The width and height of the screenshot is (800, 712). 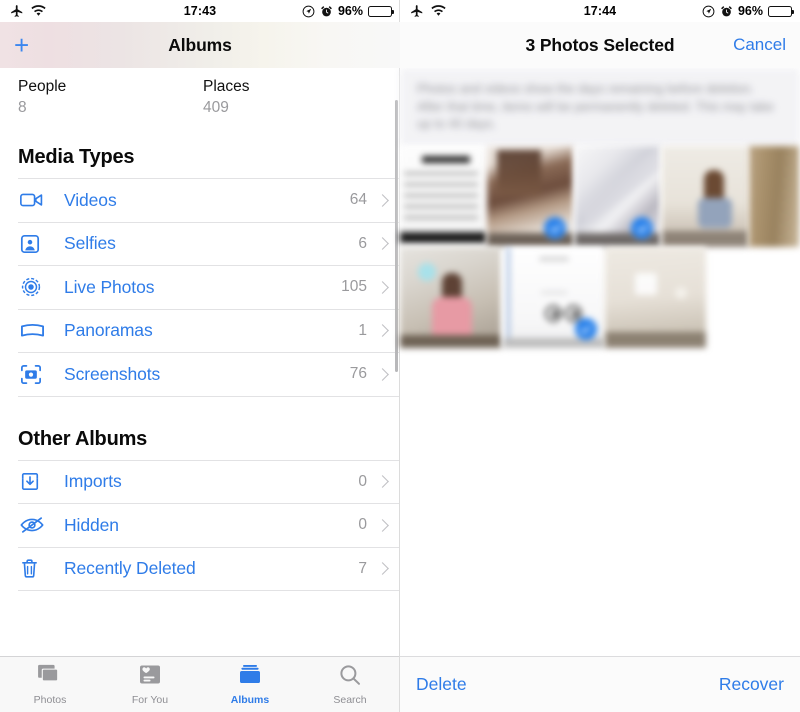 What do you see at coordinates (76, 157) in the screenshot?
I see `section-title-media-types: Media Types` at bounding box center [76, 157].